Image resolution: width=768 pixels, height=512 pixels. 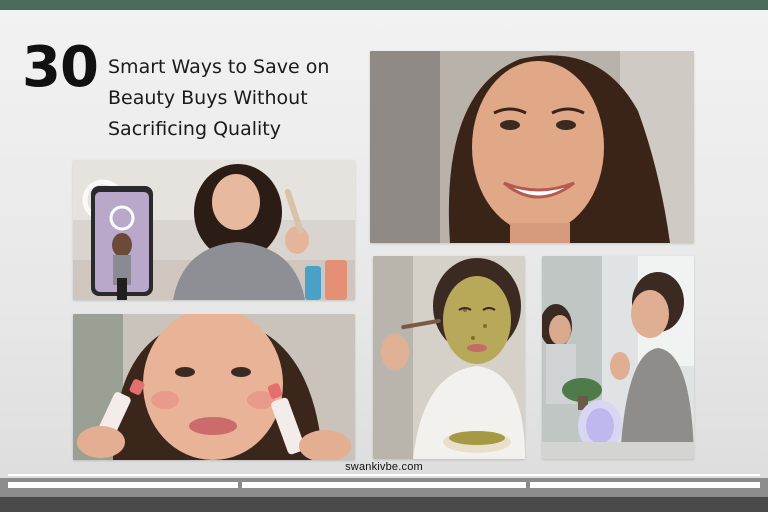 I want to click on title-line-2: Beauty Buys Without, so click(x=208, y=98).